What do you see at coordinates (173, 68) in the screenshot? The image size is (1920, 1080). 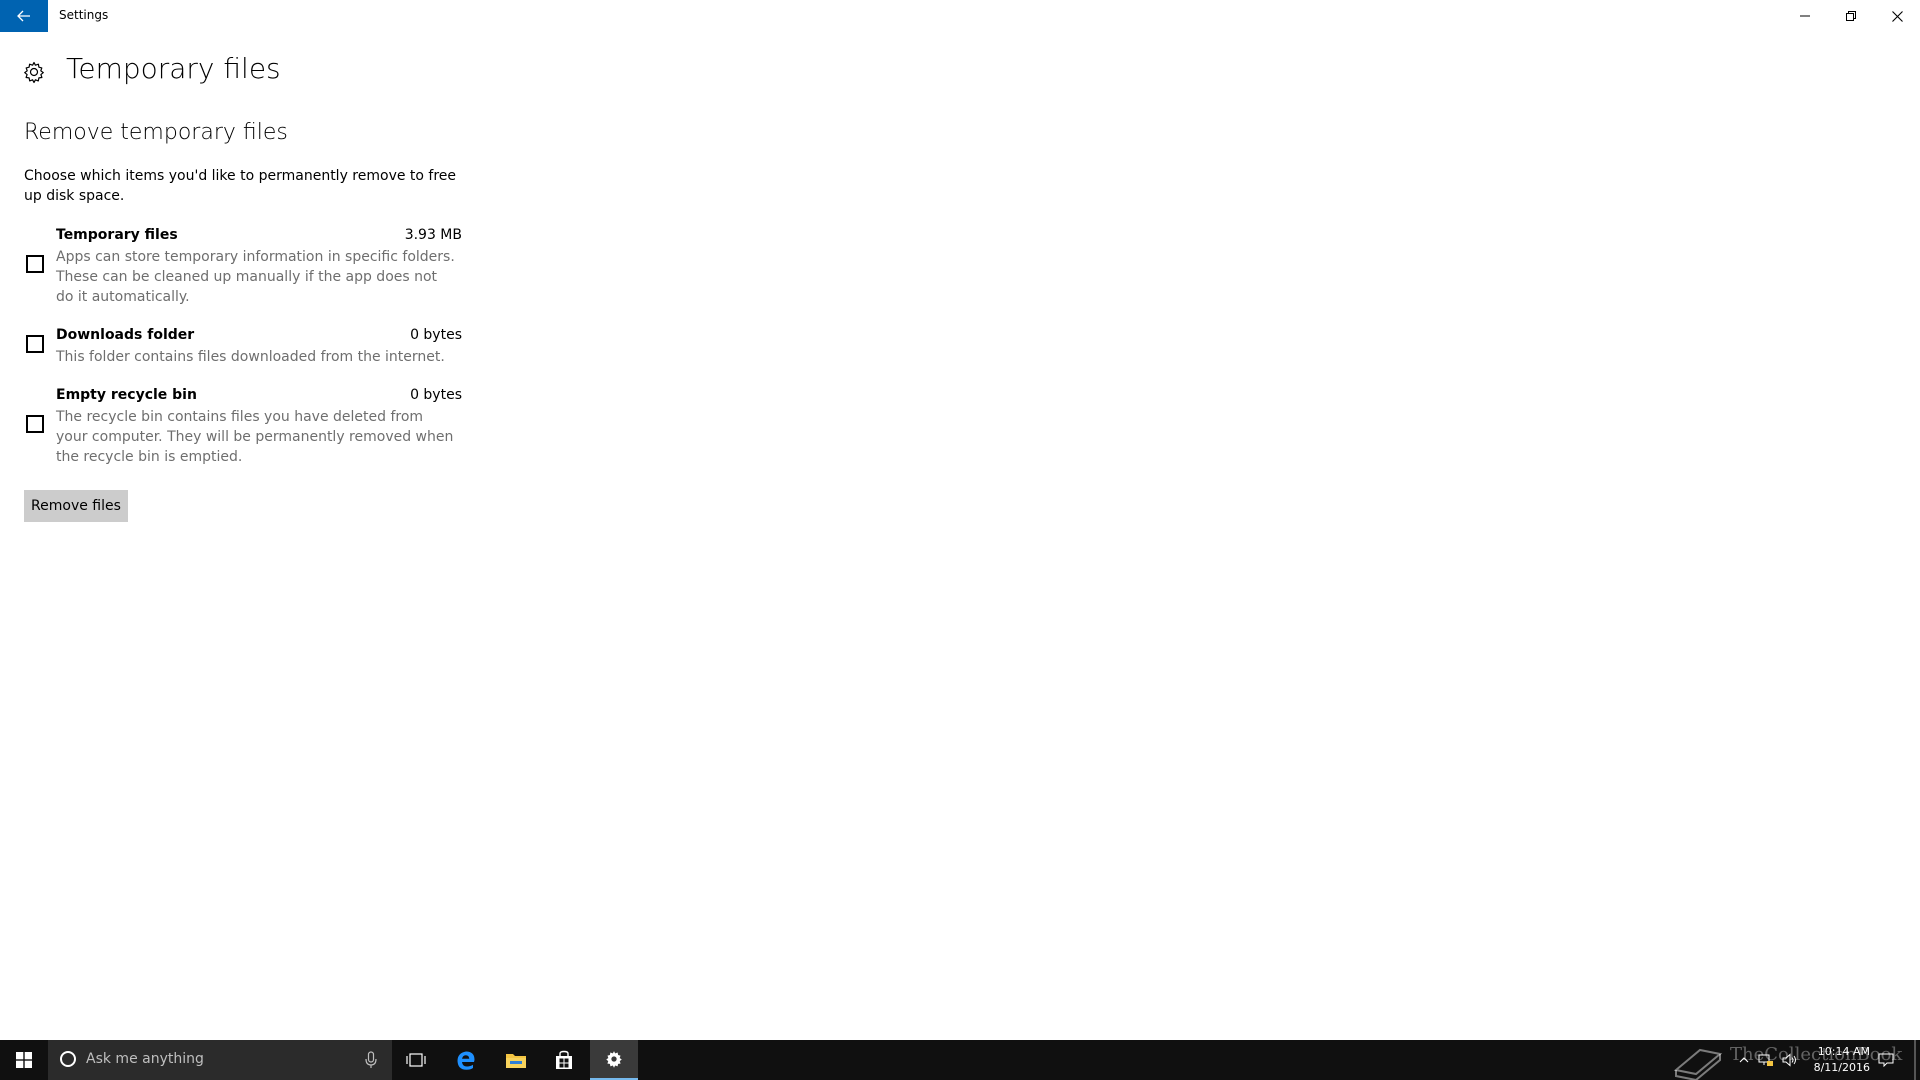 I see `page-title: Temporary files` at bounding box center [173, 68].